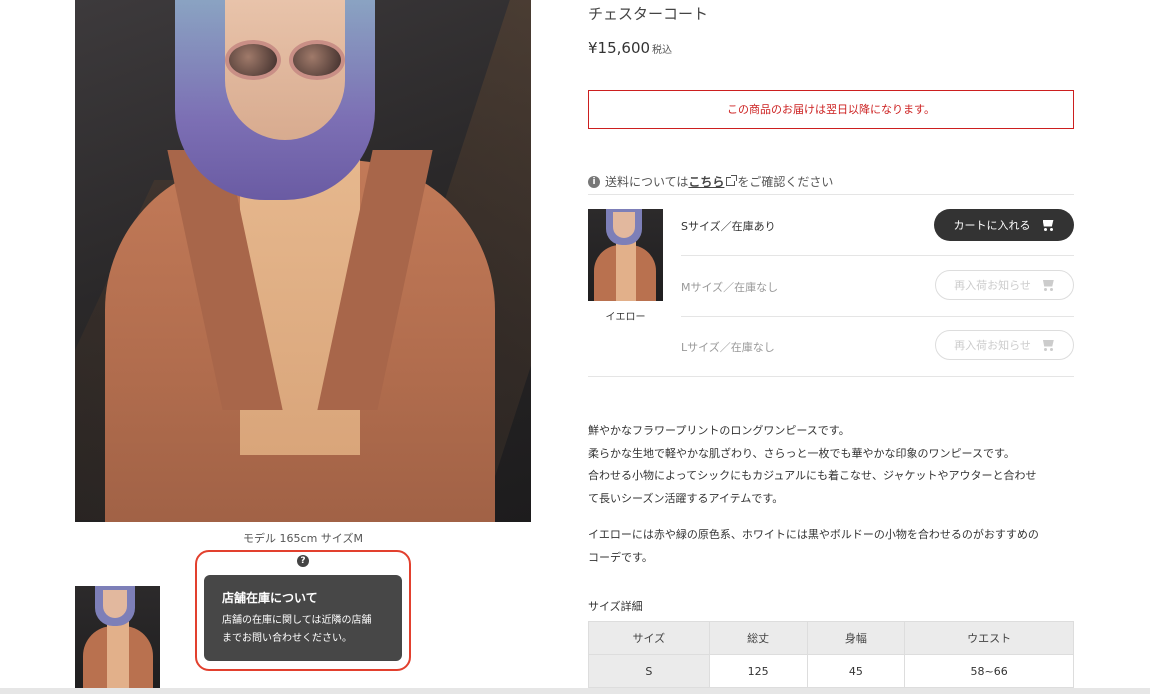 This screenshot has height=694, width=1150. Describe the element at coordinates (575, 691) in the screenshot. I see `page-bottom-bar` at that location.